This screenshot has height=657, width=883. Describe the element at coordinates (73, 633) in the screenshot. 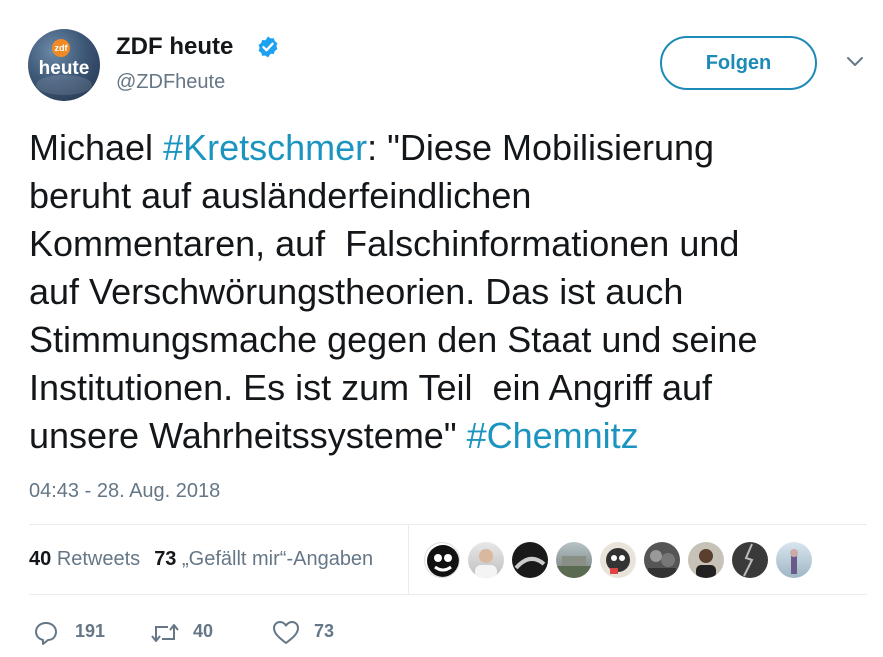

I see `reply-button: 191` at that location.